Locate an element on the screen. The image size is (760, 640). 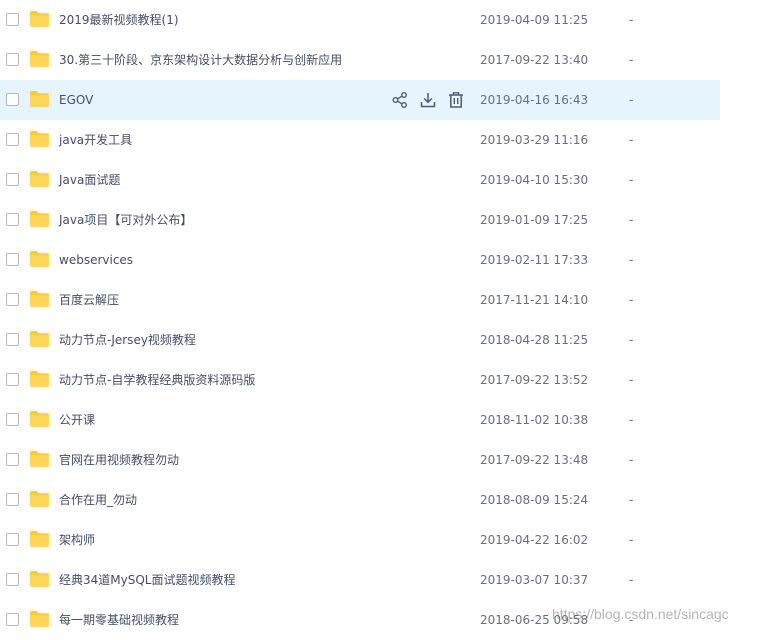
file-row: 经典34道MySQL面试题视频教程 2019-03-07 10:37 - is located at coordinates (360, 580).